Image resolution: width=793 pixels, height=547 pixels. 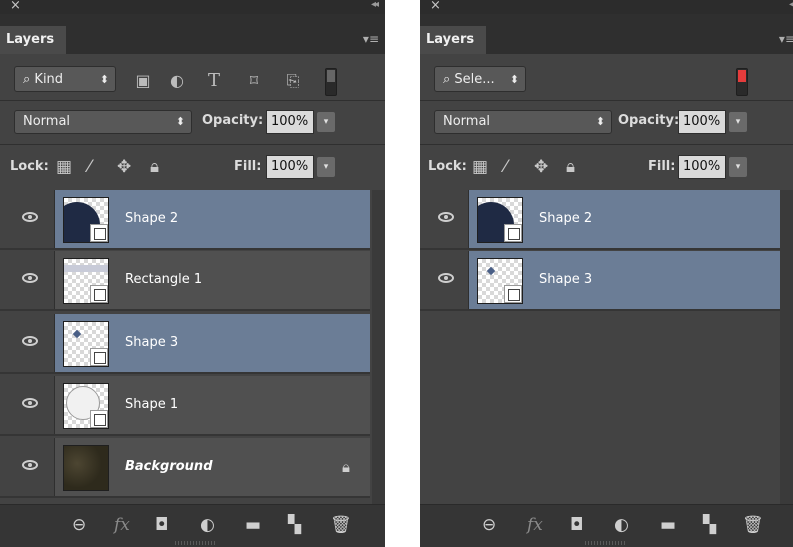 What do you see at coordinates (248, 166) in the screenshot?
I see `fill-label: Fill:` at bounding box center [248, 166].